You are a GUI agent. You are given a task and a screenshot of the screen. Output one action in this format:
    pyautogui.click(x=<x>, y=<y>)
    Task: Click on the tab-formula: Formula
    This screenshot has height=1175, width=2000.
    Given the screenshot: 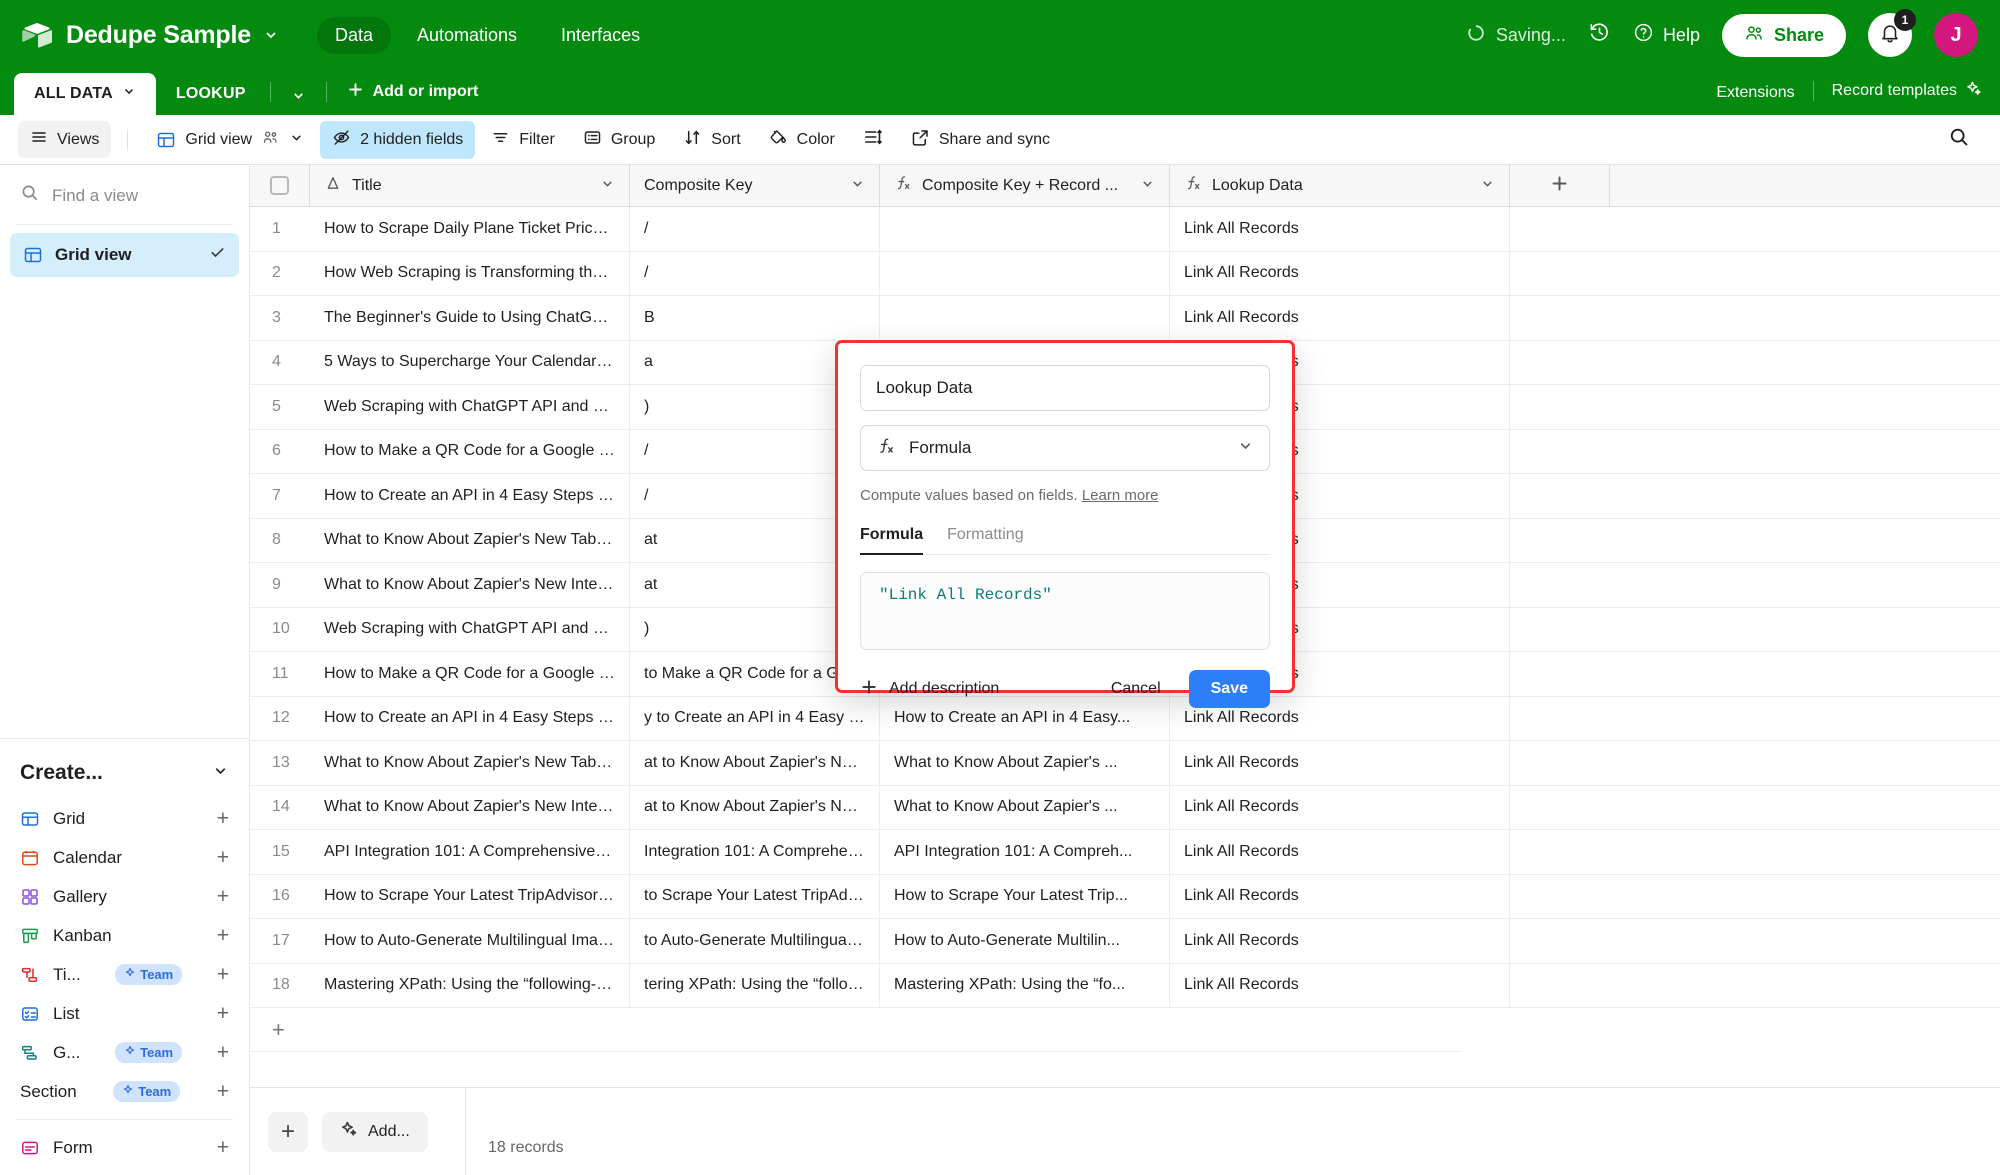 What is the action you would take?
    pyautogui.click(x=892, y=540)
    